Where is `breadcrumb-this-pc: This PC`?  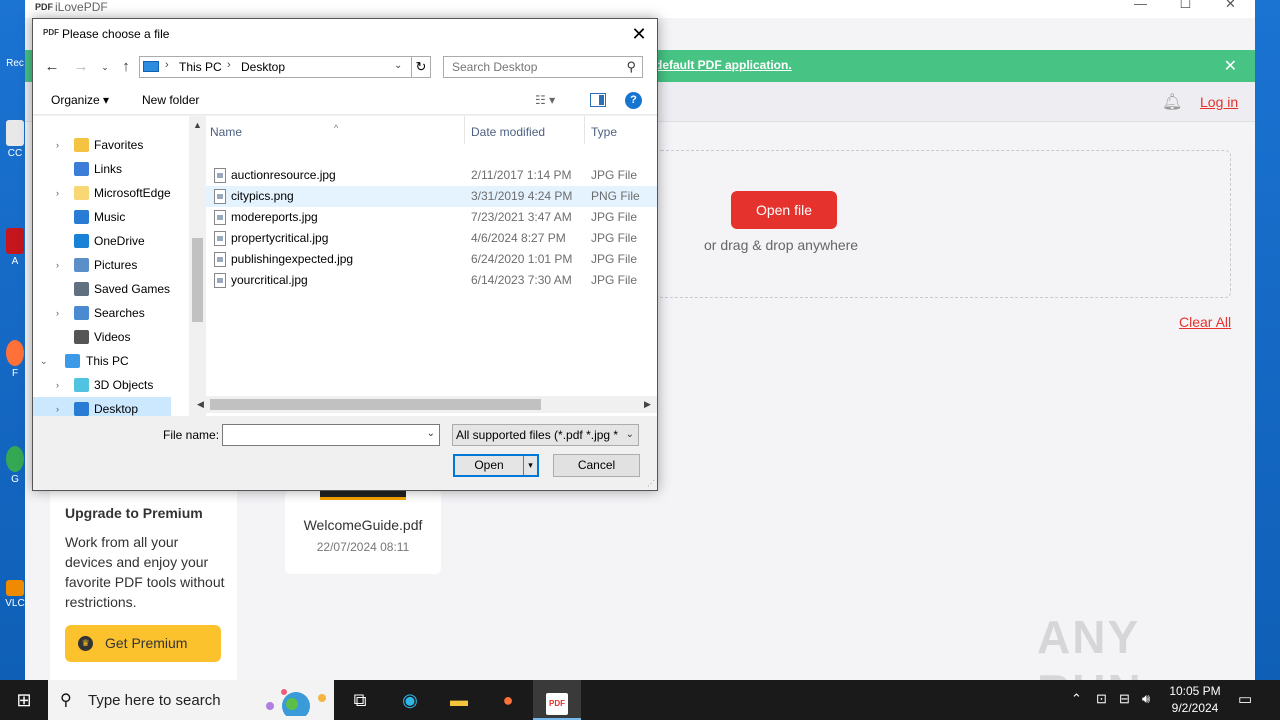 breadcrumb-this-pc: This PC is located at coordinates (200, 67).